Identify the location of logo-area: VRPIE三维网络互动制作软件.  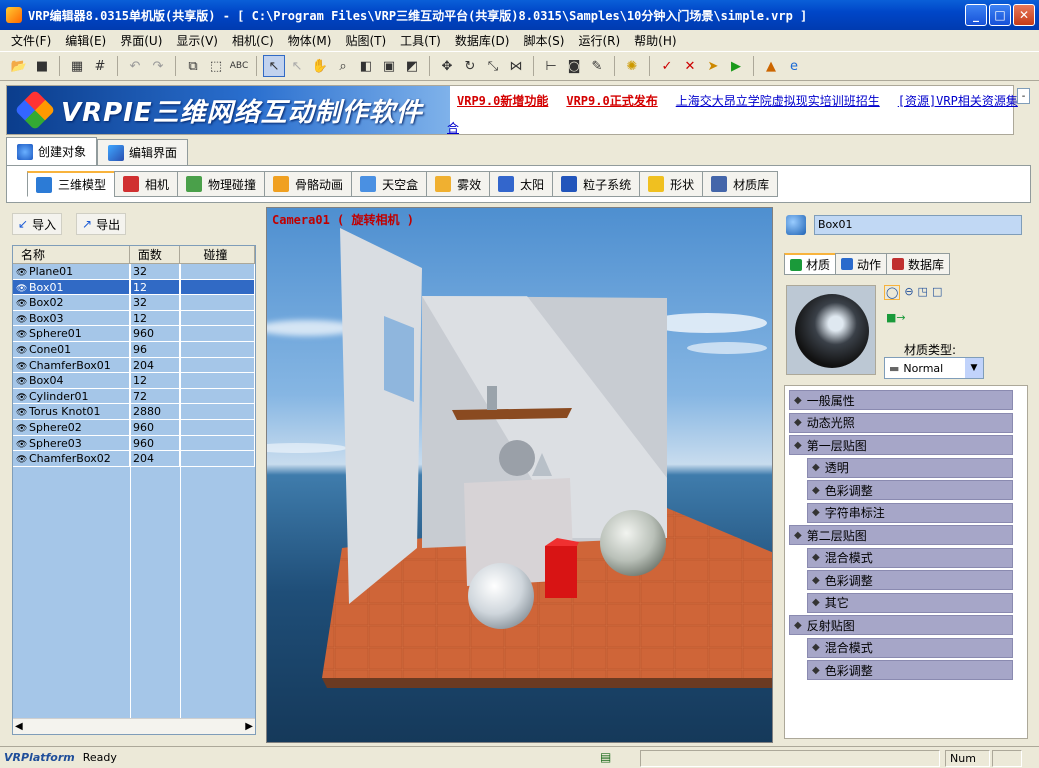
(228, 110).